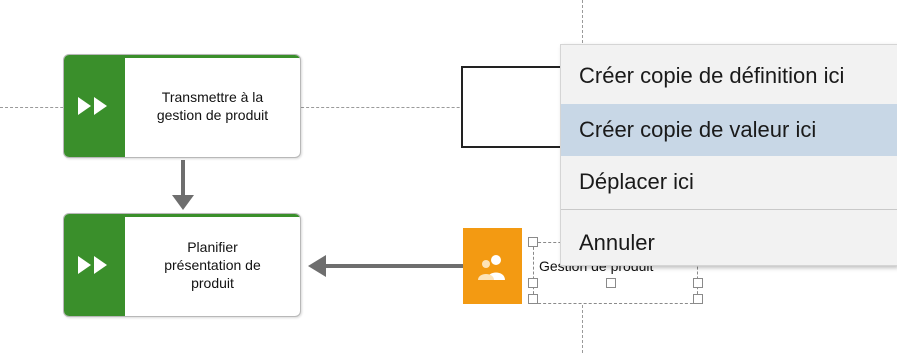 This screenshot has width=897, height=353. Describe the element at coordinates (729, 243) in the screenshot. I see `menu-item-cancel: Annuler` at that location.